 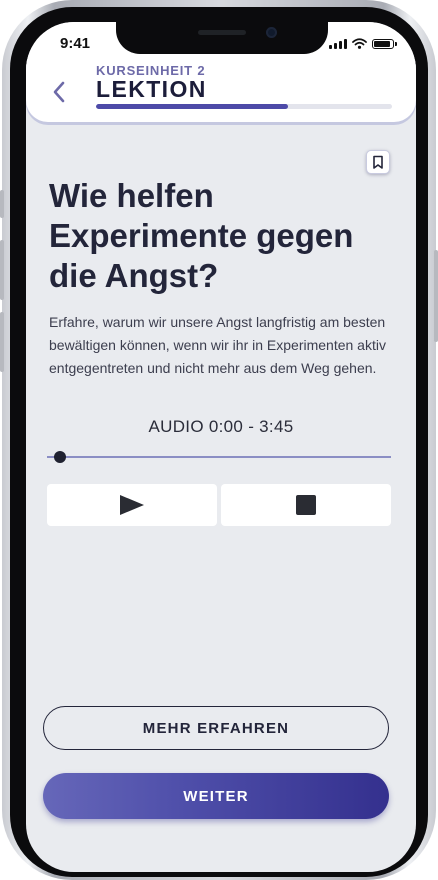 I want to click on bookmark-button, so click(x=378, y=162).